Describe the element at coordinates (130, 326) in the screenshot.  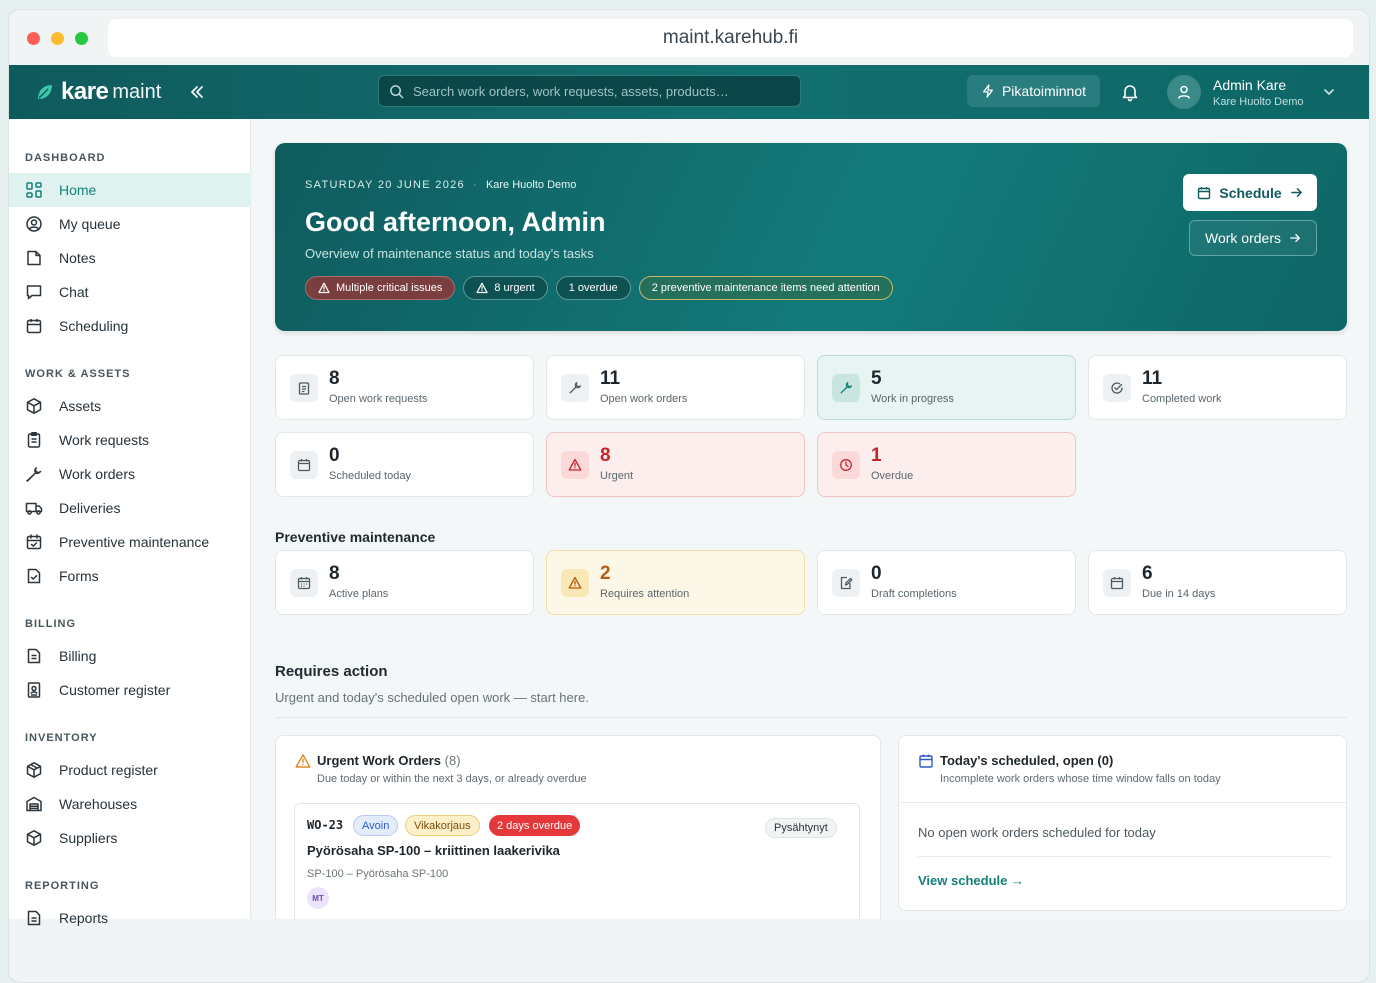
I see `sidebar-item-scheduling: Scheduling` at that location.